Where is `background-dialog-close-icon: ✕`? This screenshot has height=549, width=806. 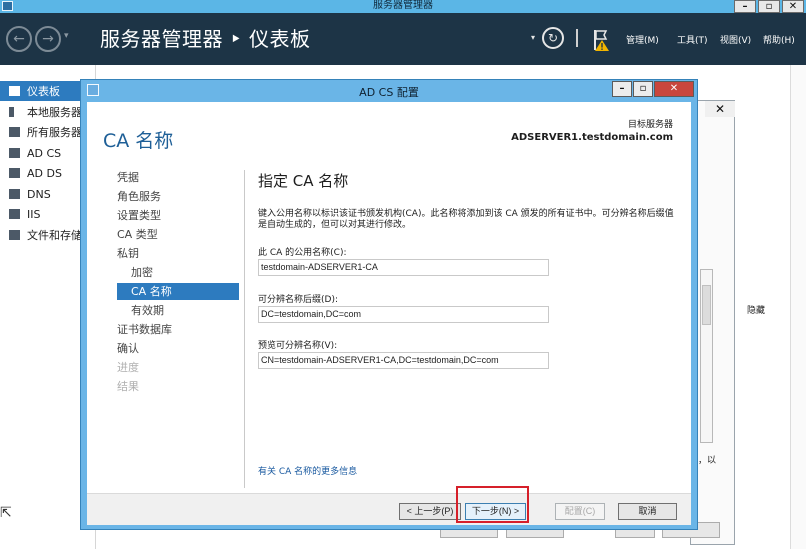 background-dialog-close-icon: ✕ is located at coordinates (720, 109).